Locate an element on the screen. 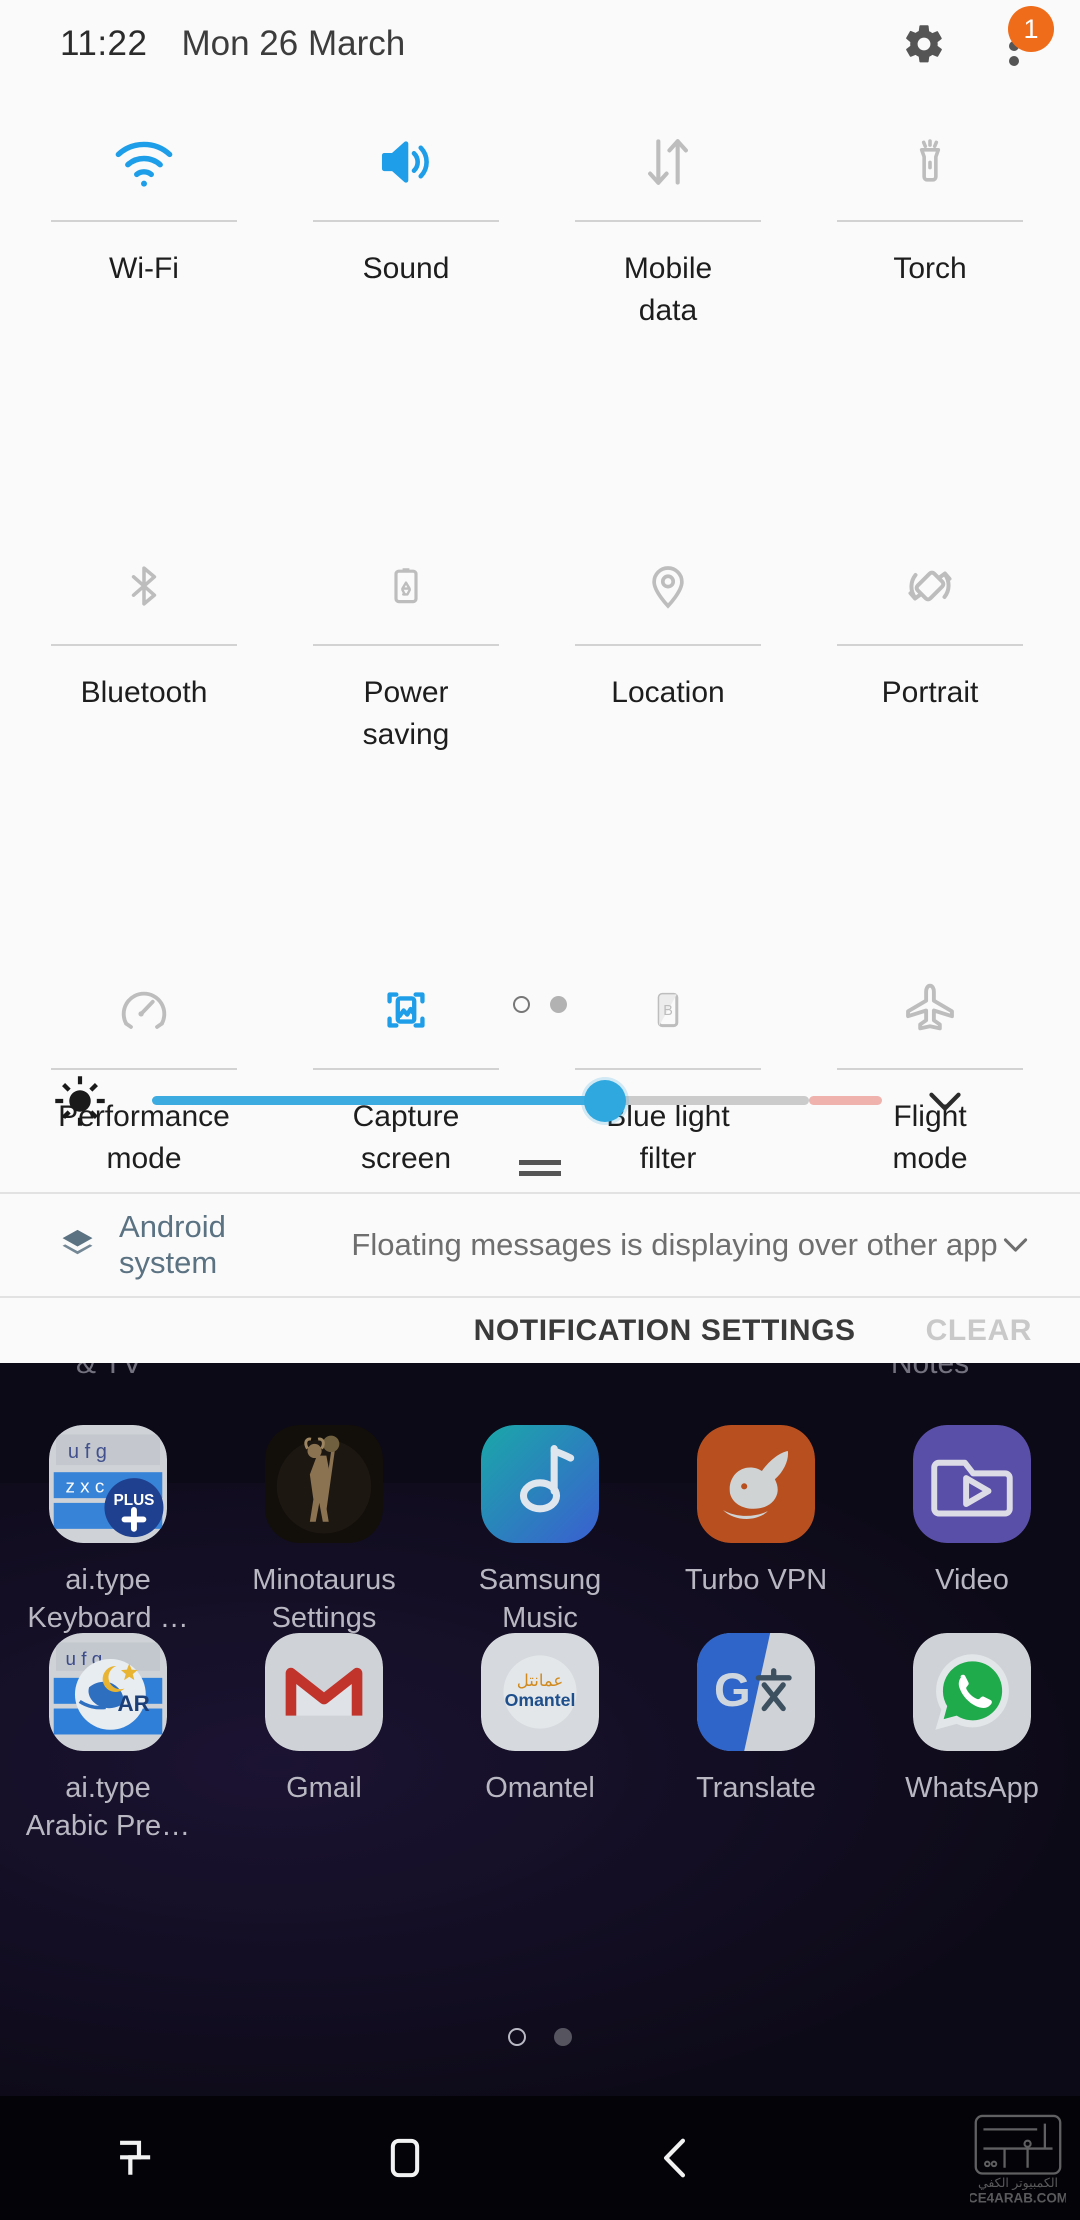  svg-text: z x c is located at coordinates (85, 1485).